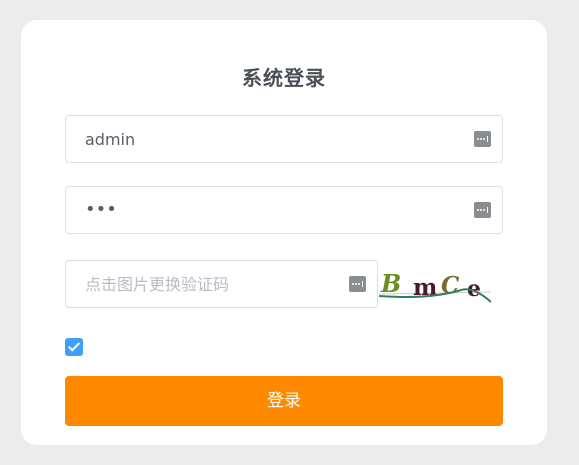 The height and width of the screenshot is (465, 579). I want to click on remember-checkbox, so click(74, 347).